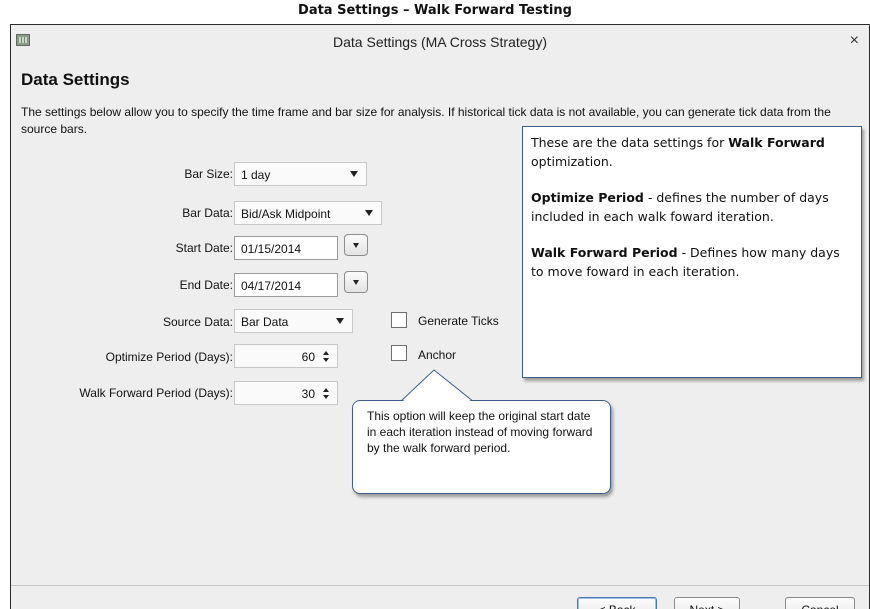 This screenshot has height=609, width=870. I want to click on next-button: Next >, so click(707, 603).